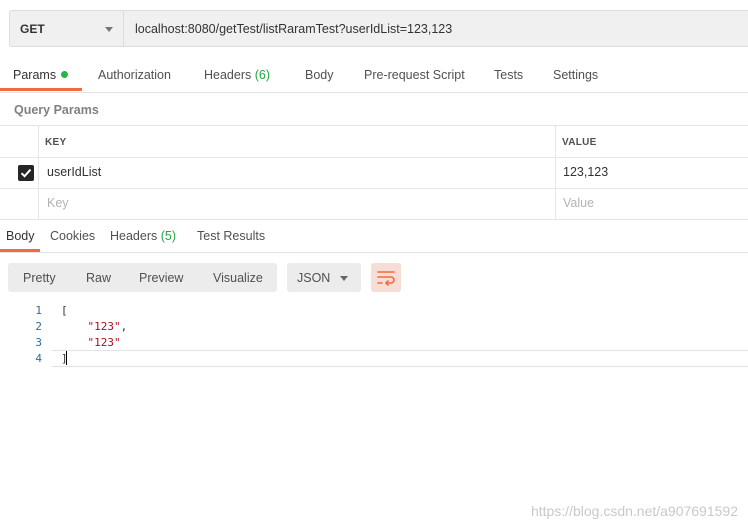 The width and height of the screenshot is (748, 529). Describe the element at coordinates (161, 278) in the screenshot. I see `preview-button: Preview` at that location.